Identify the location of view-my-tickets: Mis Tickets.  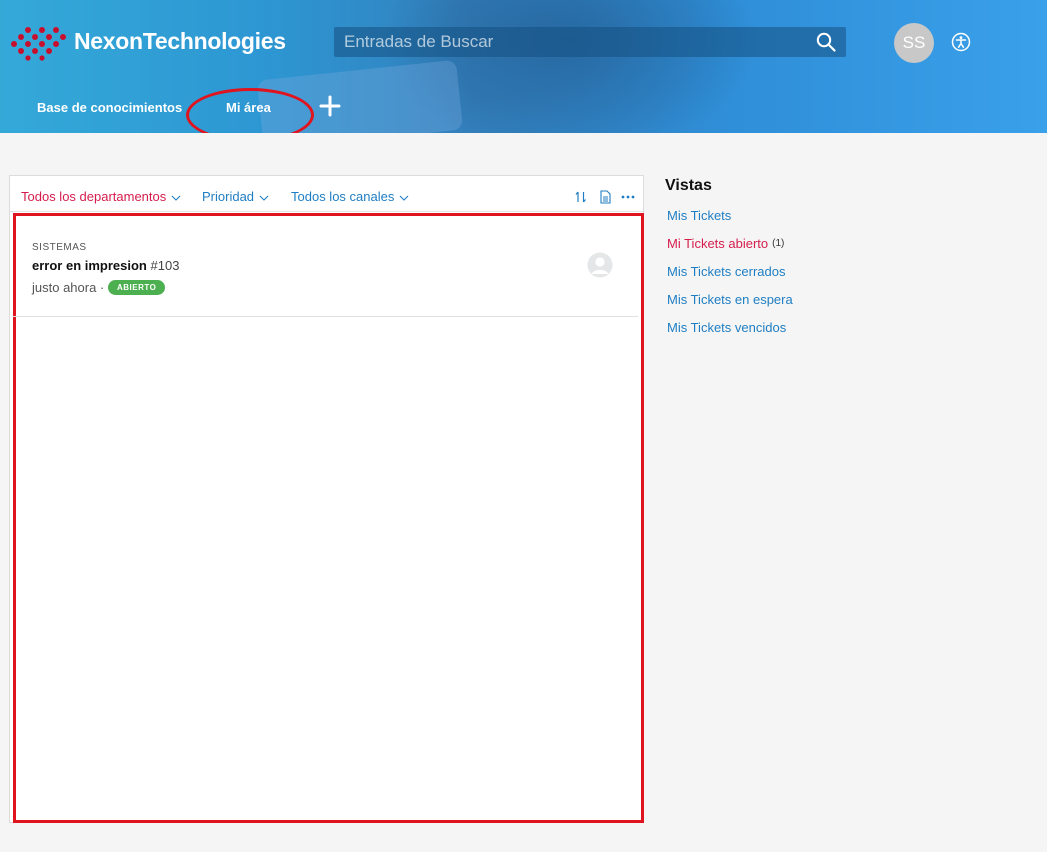
(699, 215).